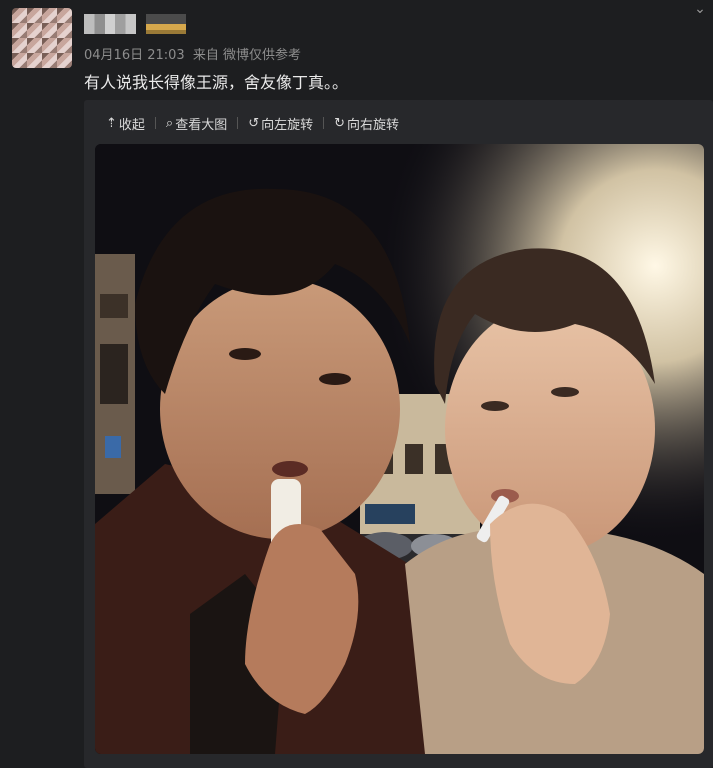  I want to click on rotate-left-icon: ↺, so click(254, 123).